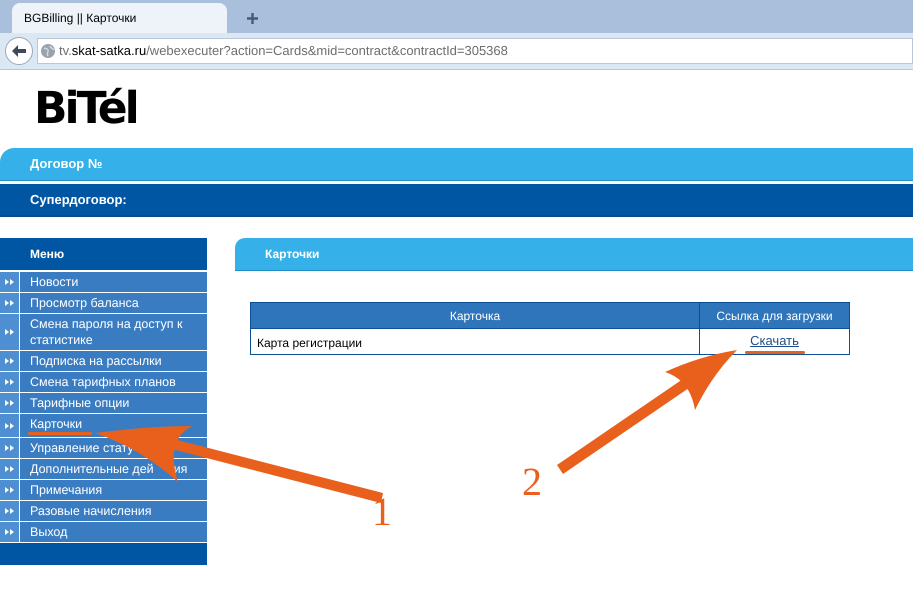  I want to click on back-arrow-icon, so click(19, 51).